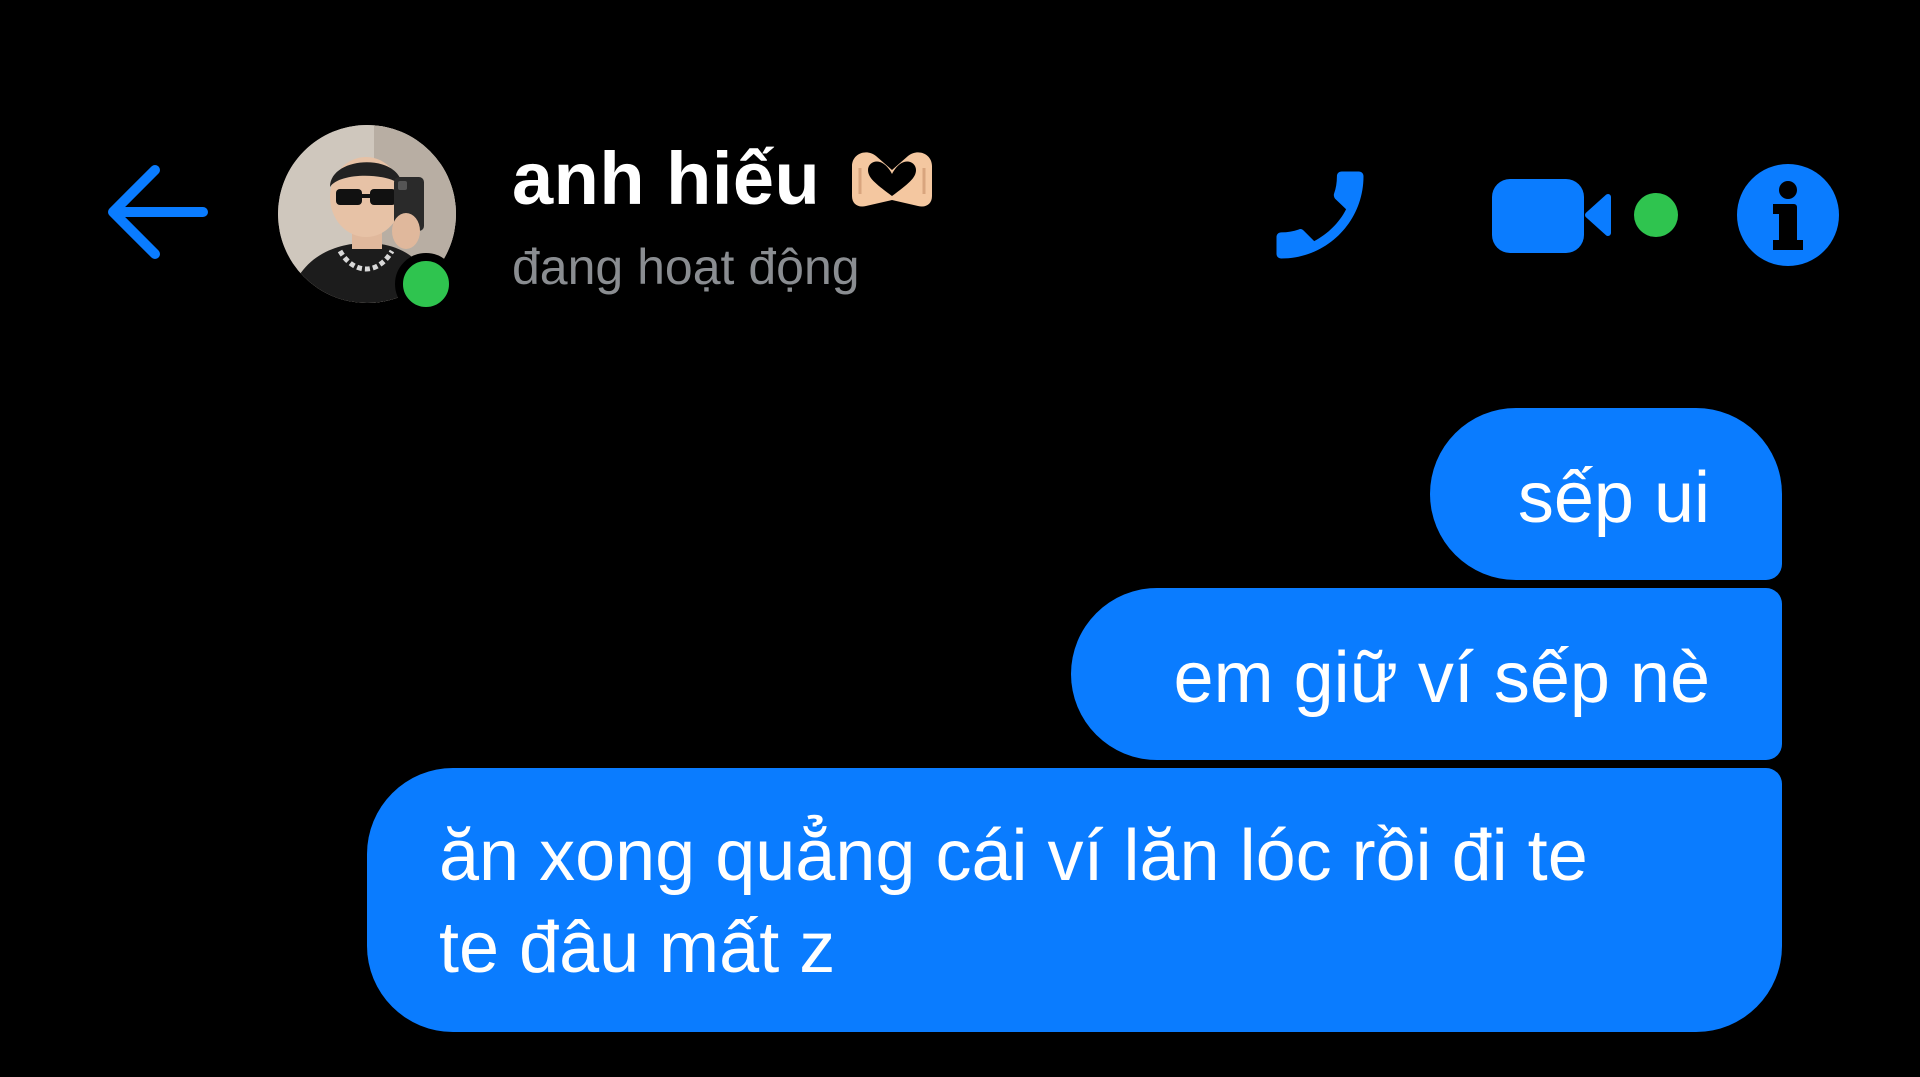 The width and height of the screenshot is (1920, 1077). I want to click on video-camera-icon, so click(1585, 216).